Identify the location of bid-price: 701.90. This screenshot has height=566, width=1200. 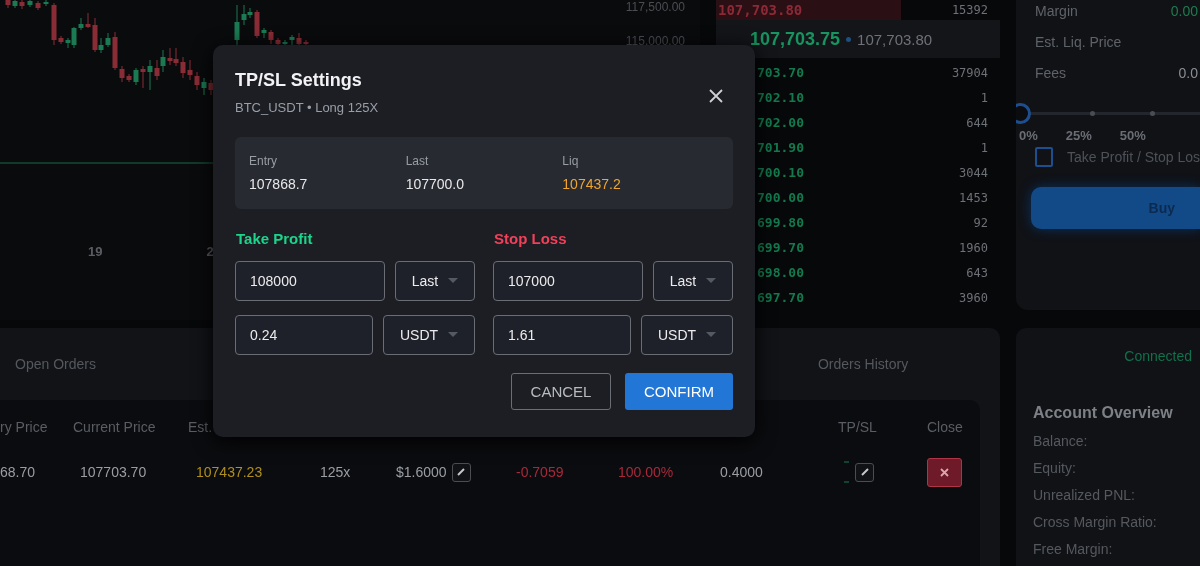
(780, 147).